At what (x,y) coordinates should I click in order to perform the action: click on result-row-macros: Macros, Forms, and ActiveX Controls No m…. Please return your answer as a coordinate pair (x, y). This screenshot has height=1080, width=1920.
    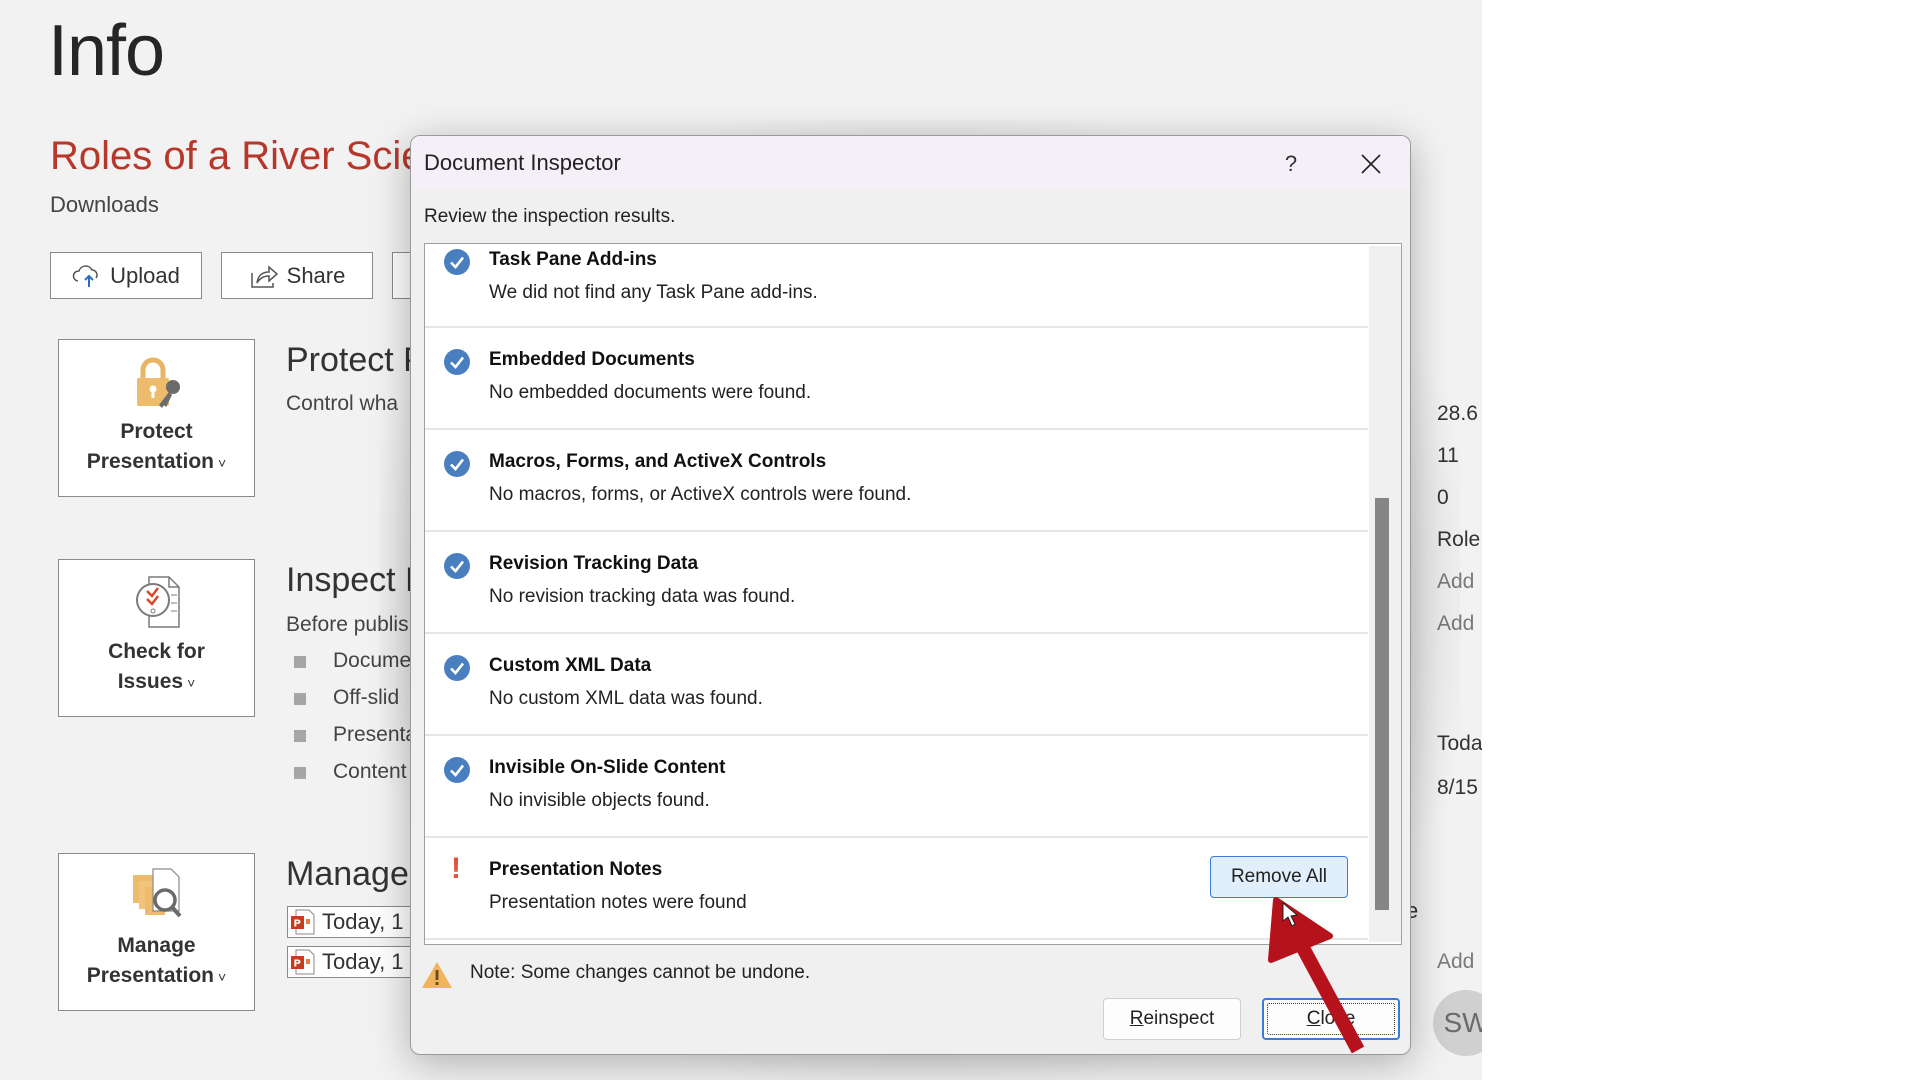
    Looking at the image, I should click on (896, 481).